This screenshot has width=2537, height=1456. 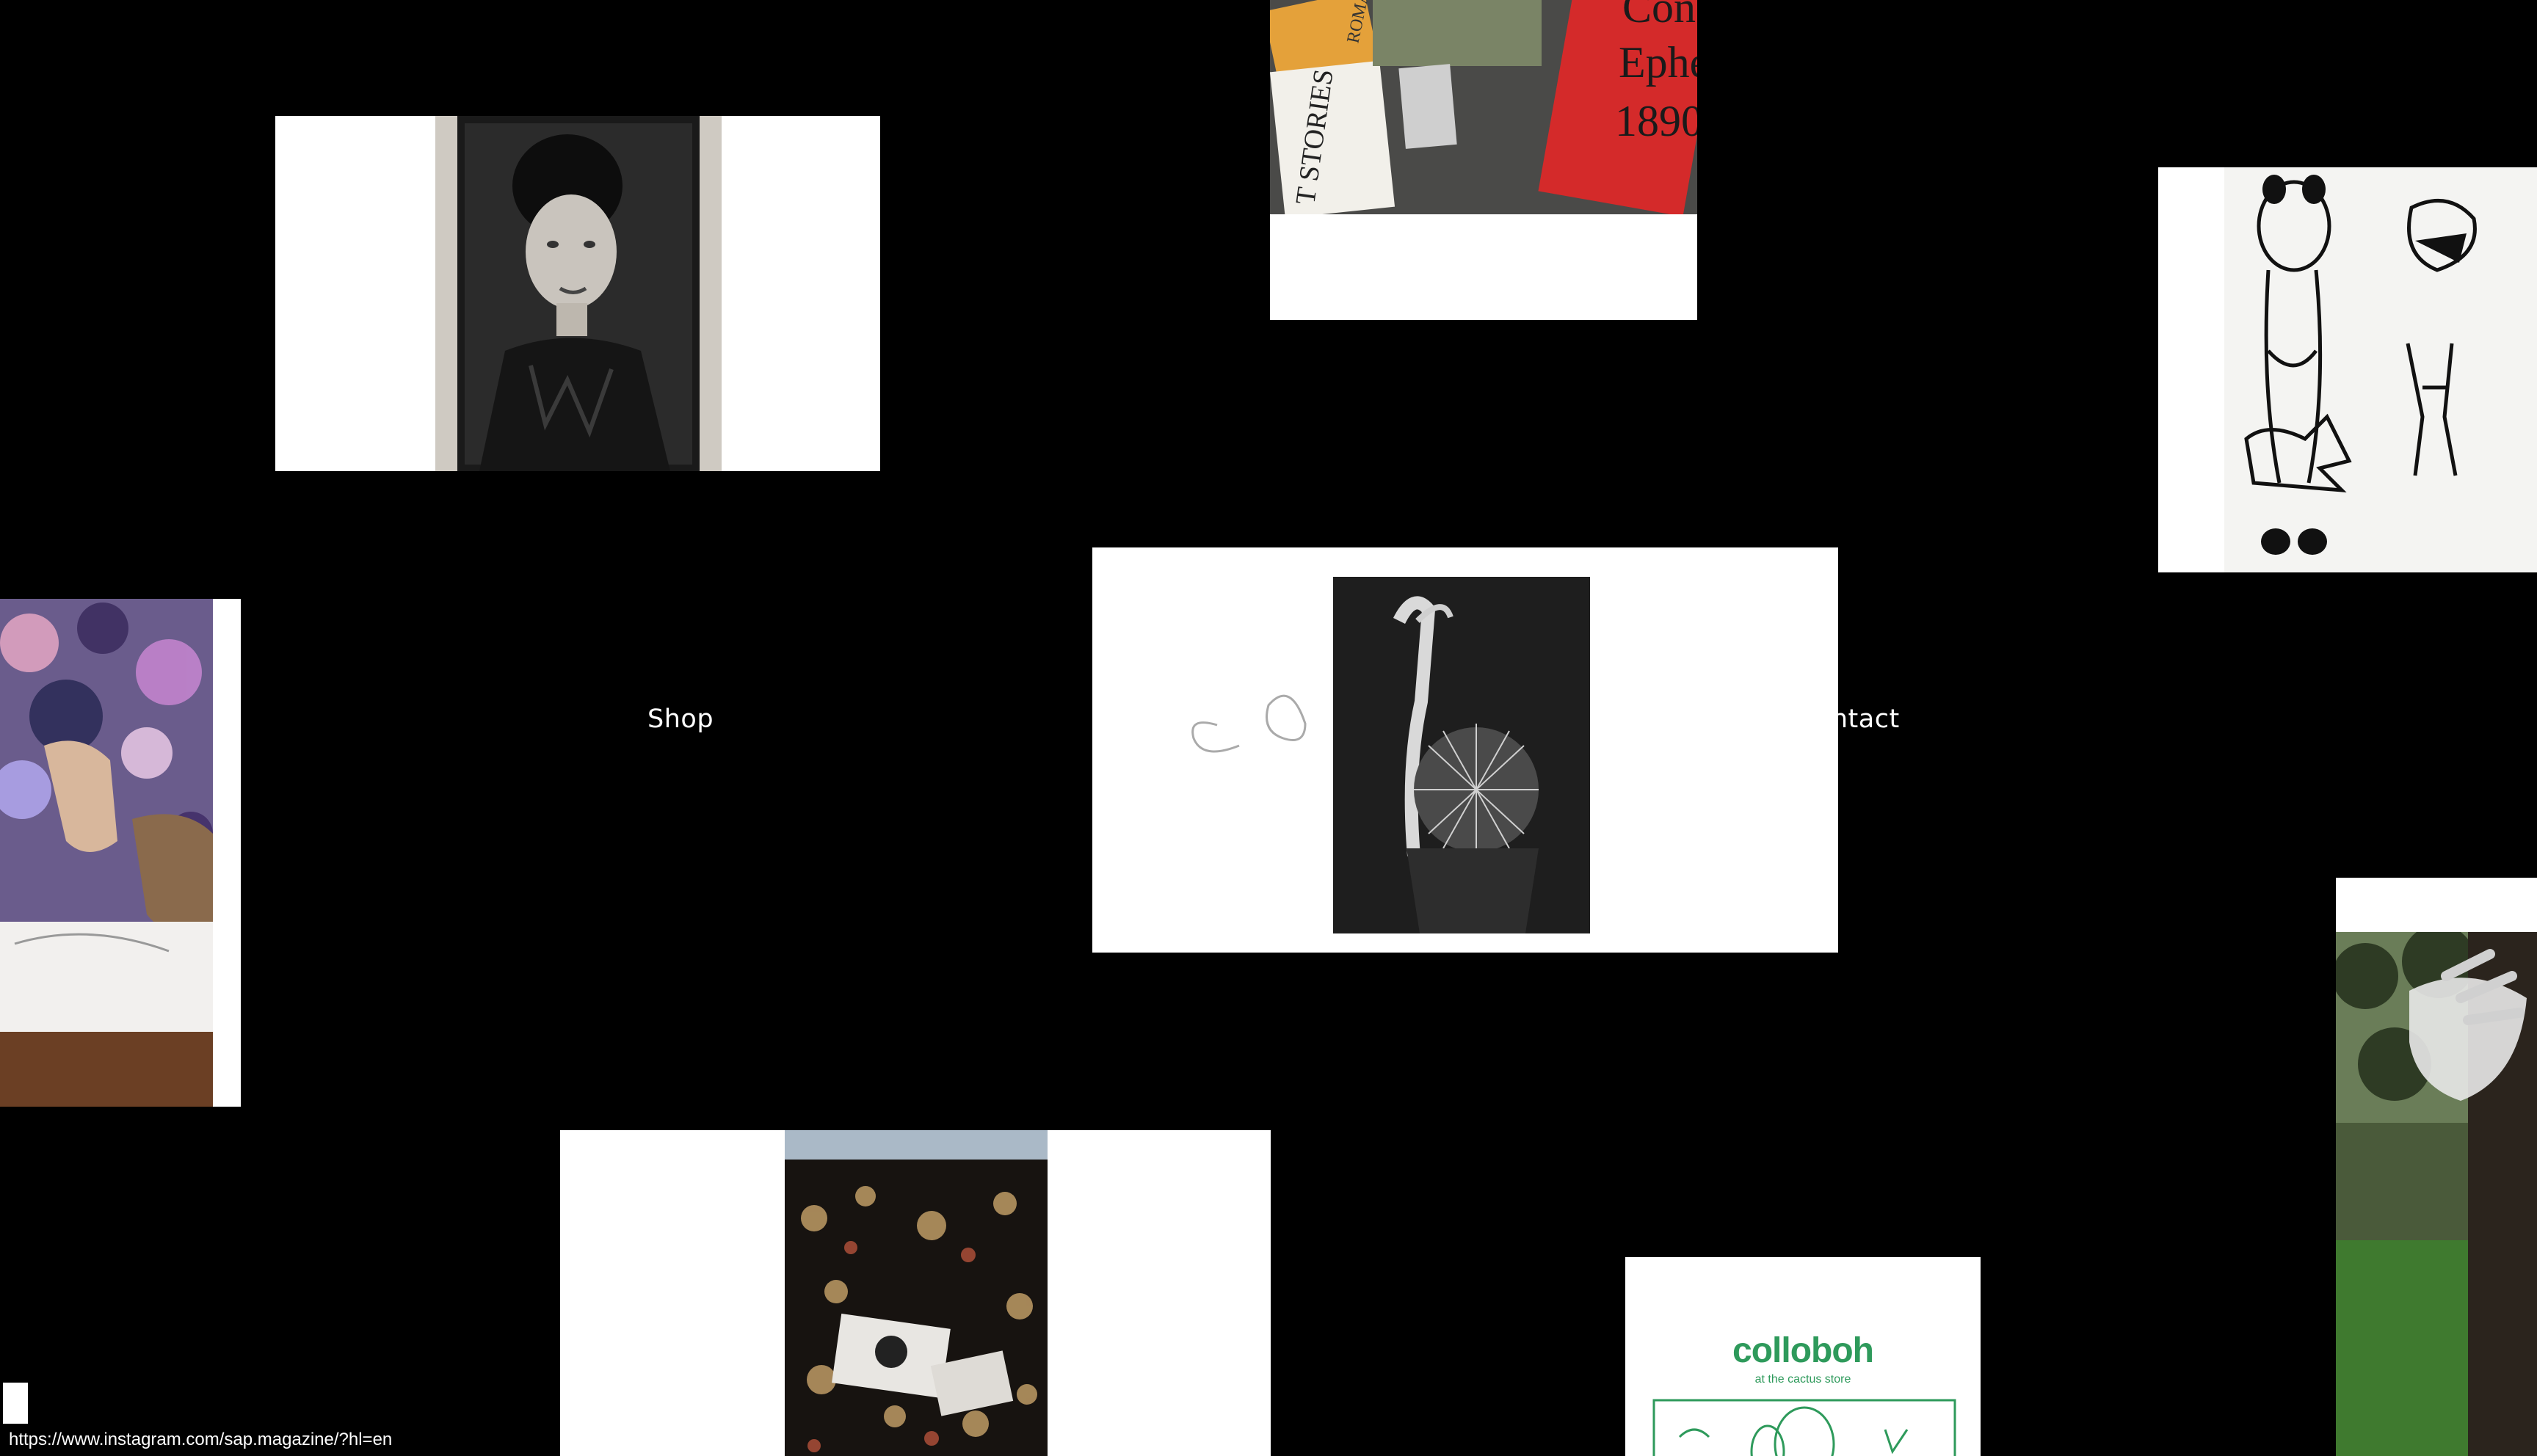 What do you see at coordinates (1802, 1379) in the screenshot?
I see `poster-subtitle: at the cactus store` at bounding box center [1802, 1379].